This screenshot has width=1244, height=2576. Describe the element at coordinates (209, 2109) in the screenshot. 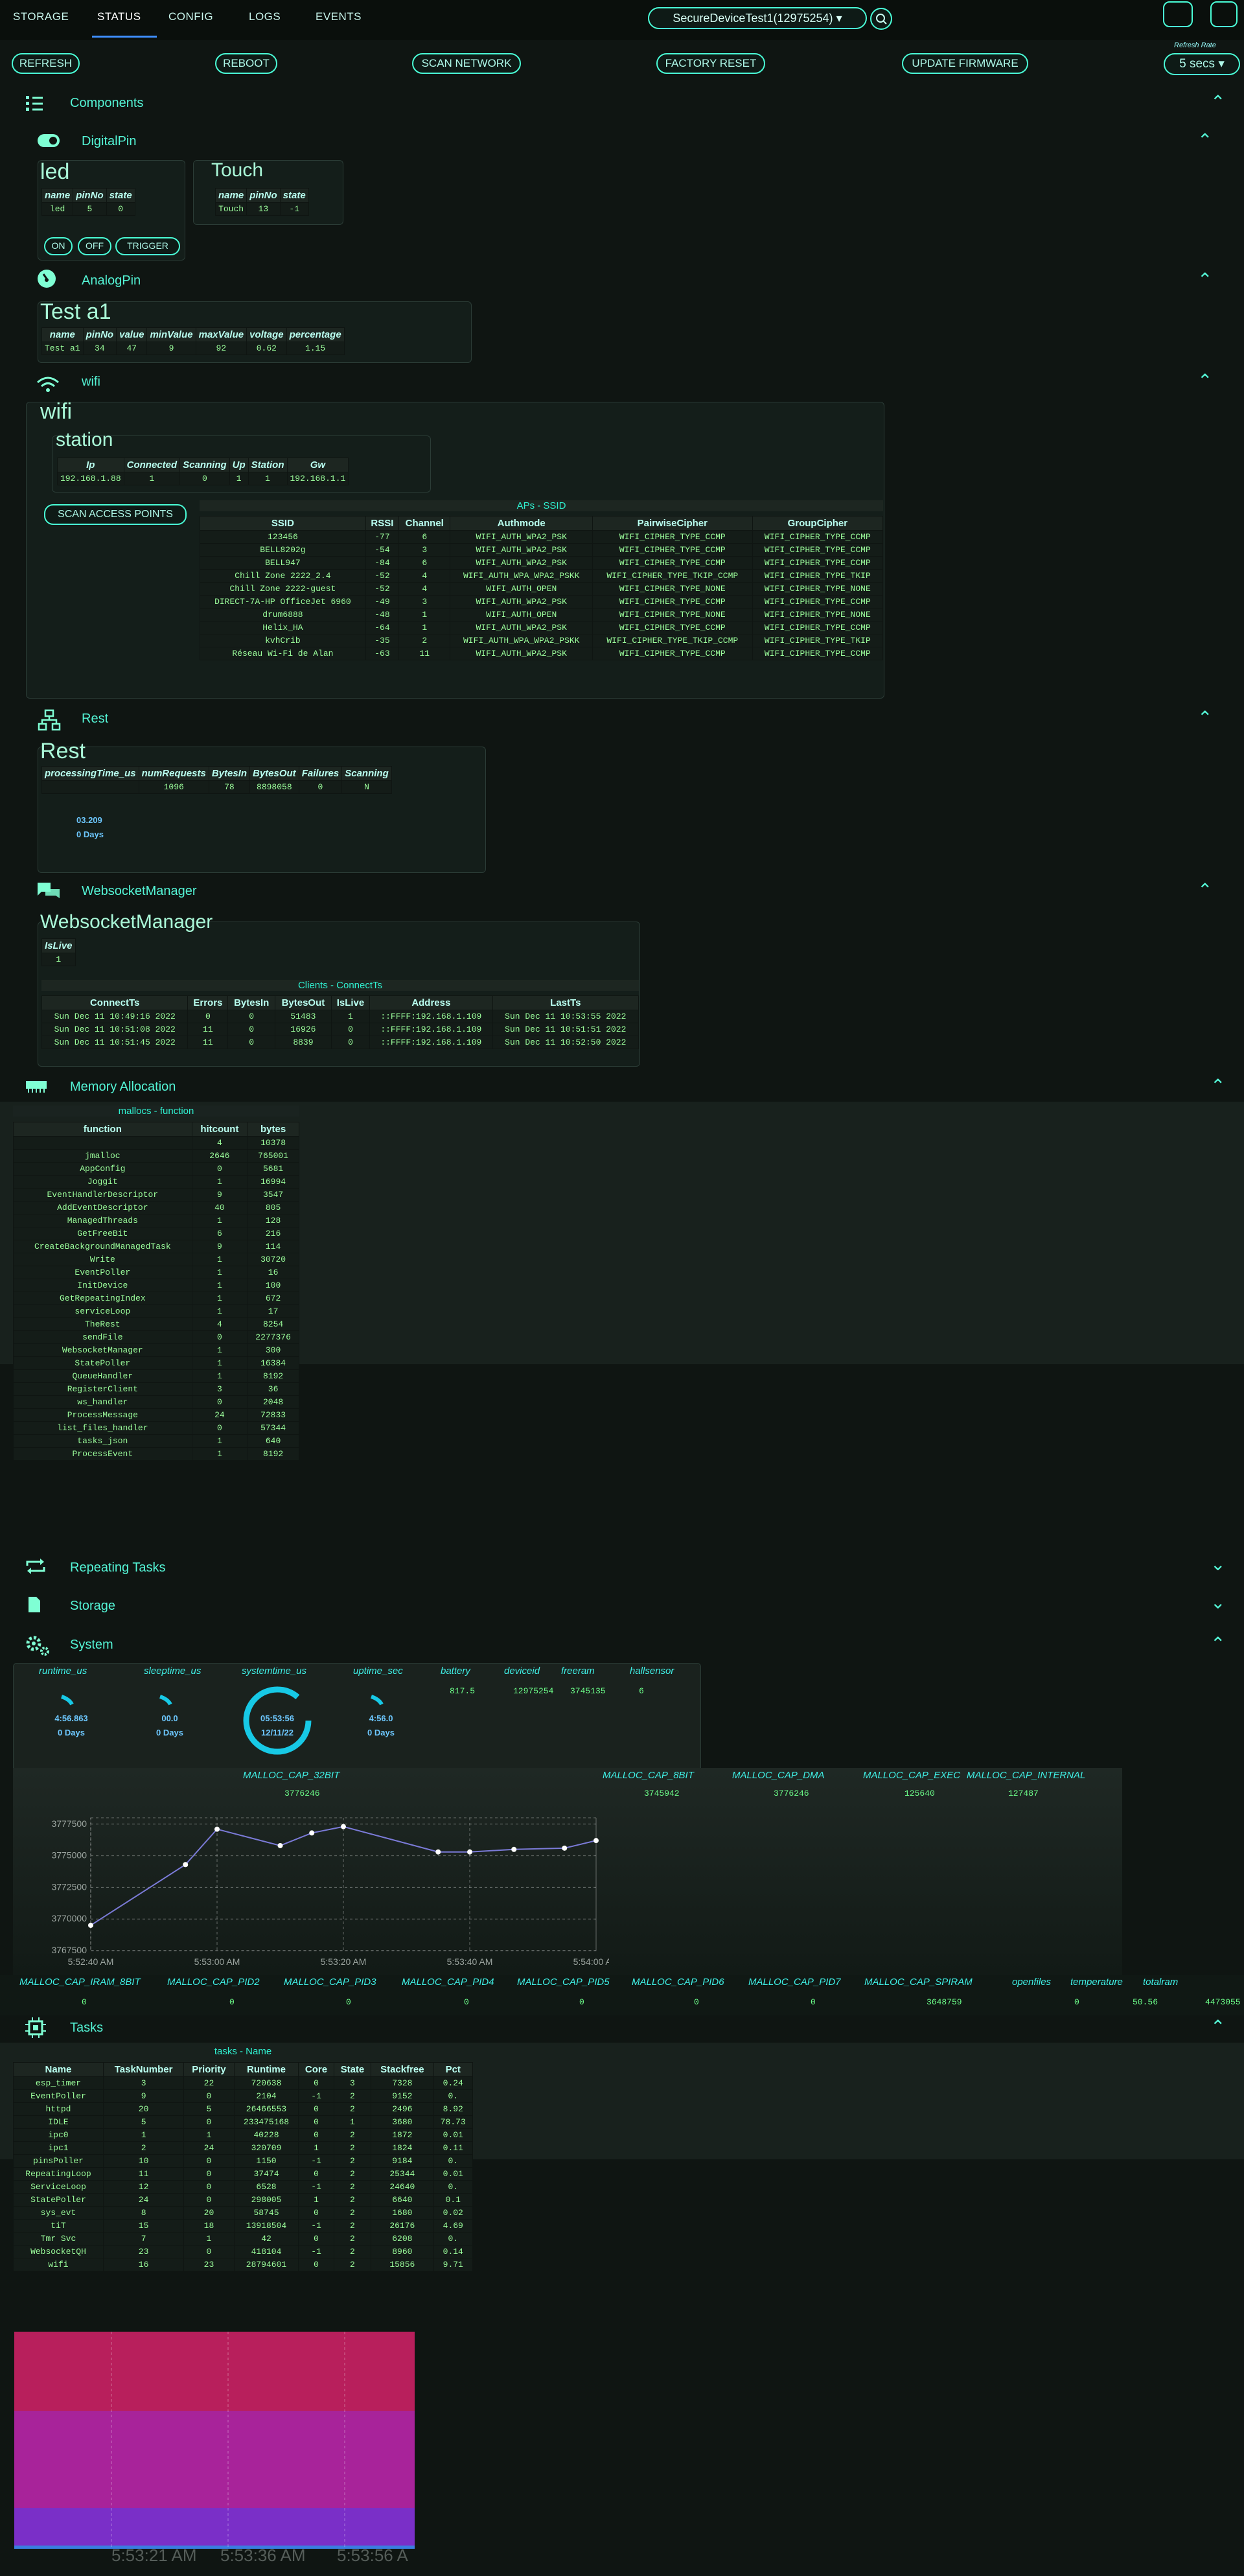

I see `cell: 5` at that location.